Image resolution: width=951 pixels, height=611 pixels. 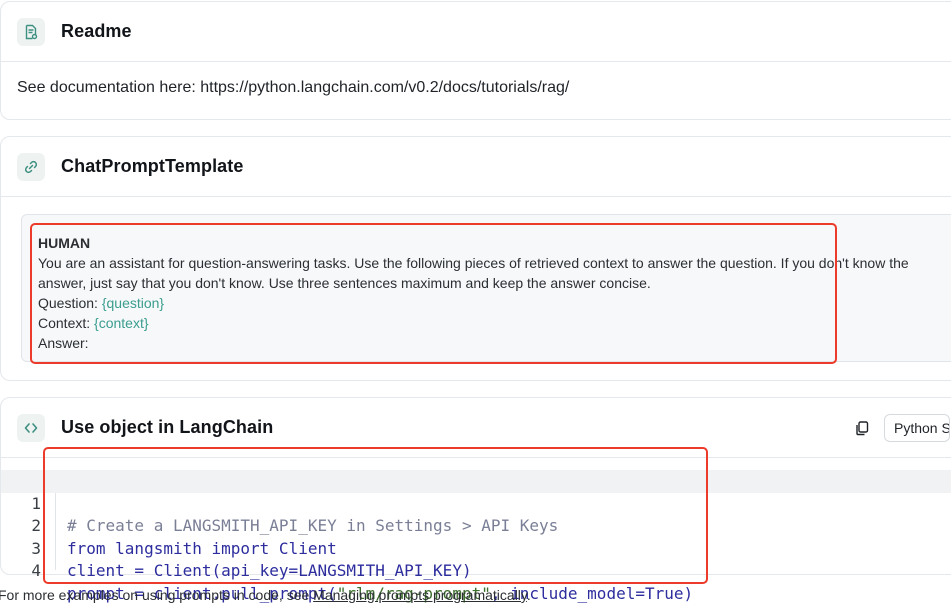 I want to click on readme-title: Readme, so click(x=96, y=31).